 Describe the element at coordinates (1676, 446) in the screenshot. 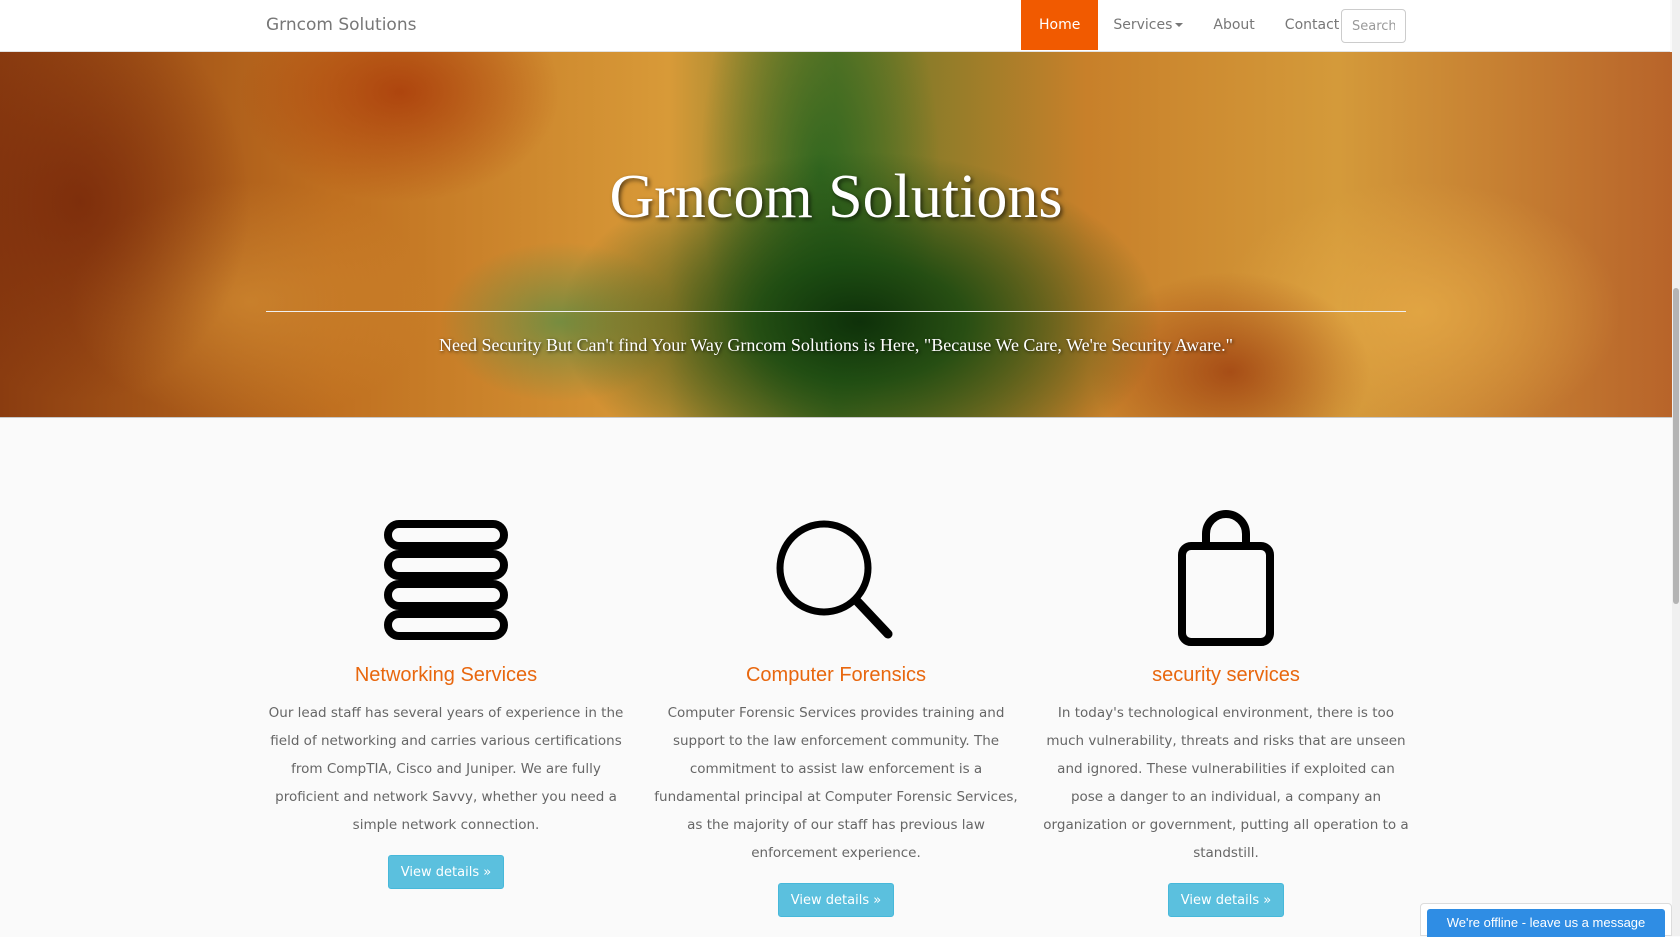

I see `scrollbar-thumb` at that location.